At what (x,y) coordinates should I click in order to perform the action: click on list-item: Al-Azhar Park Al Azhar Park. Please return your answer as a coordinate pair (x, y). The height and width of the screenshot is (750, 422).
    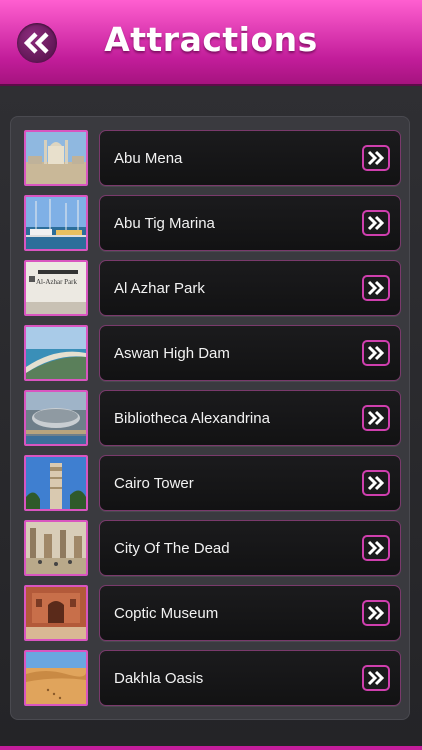
    Looking at the image, I should click on (211, 288).